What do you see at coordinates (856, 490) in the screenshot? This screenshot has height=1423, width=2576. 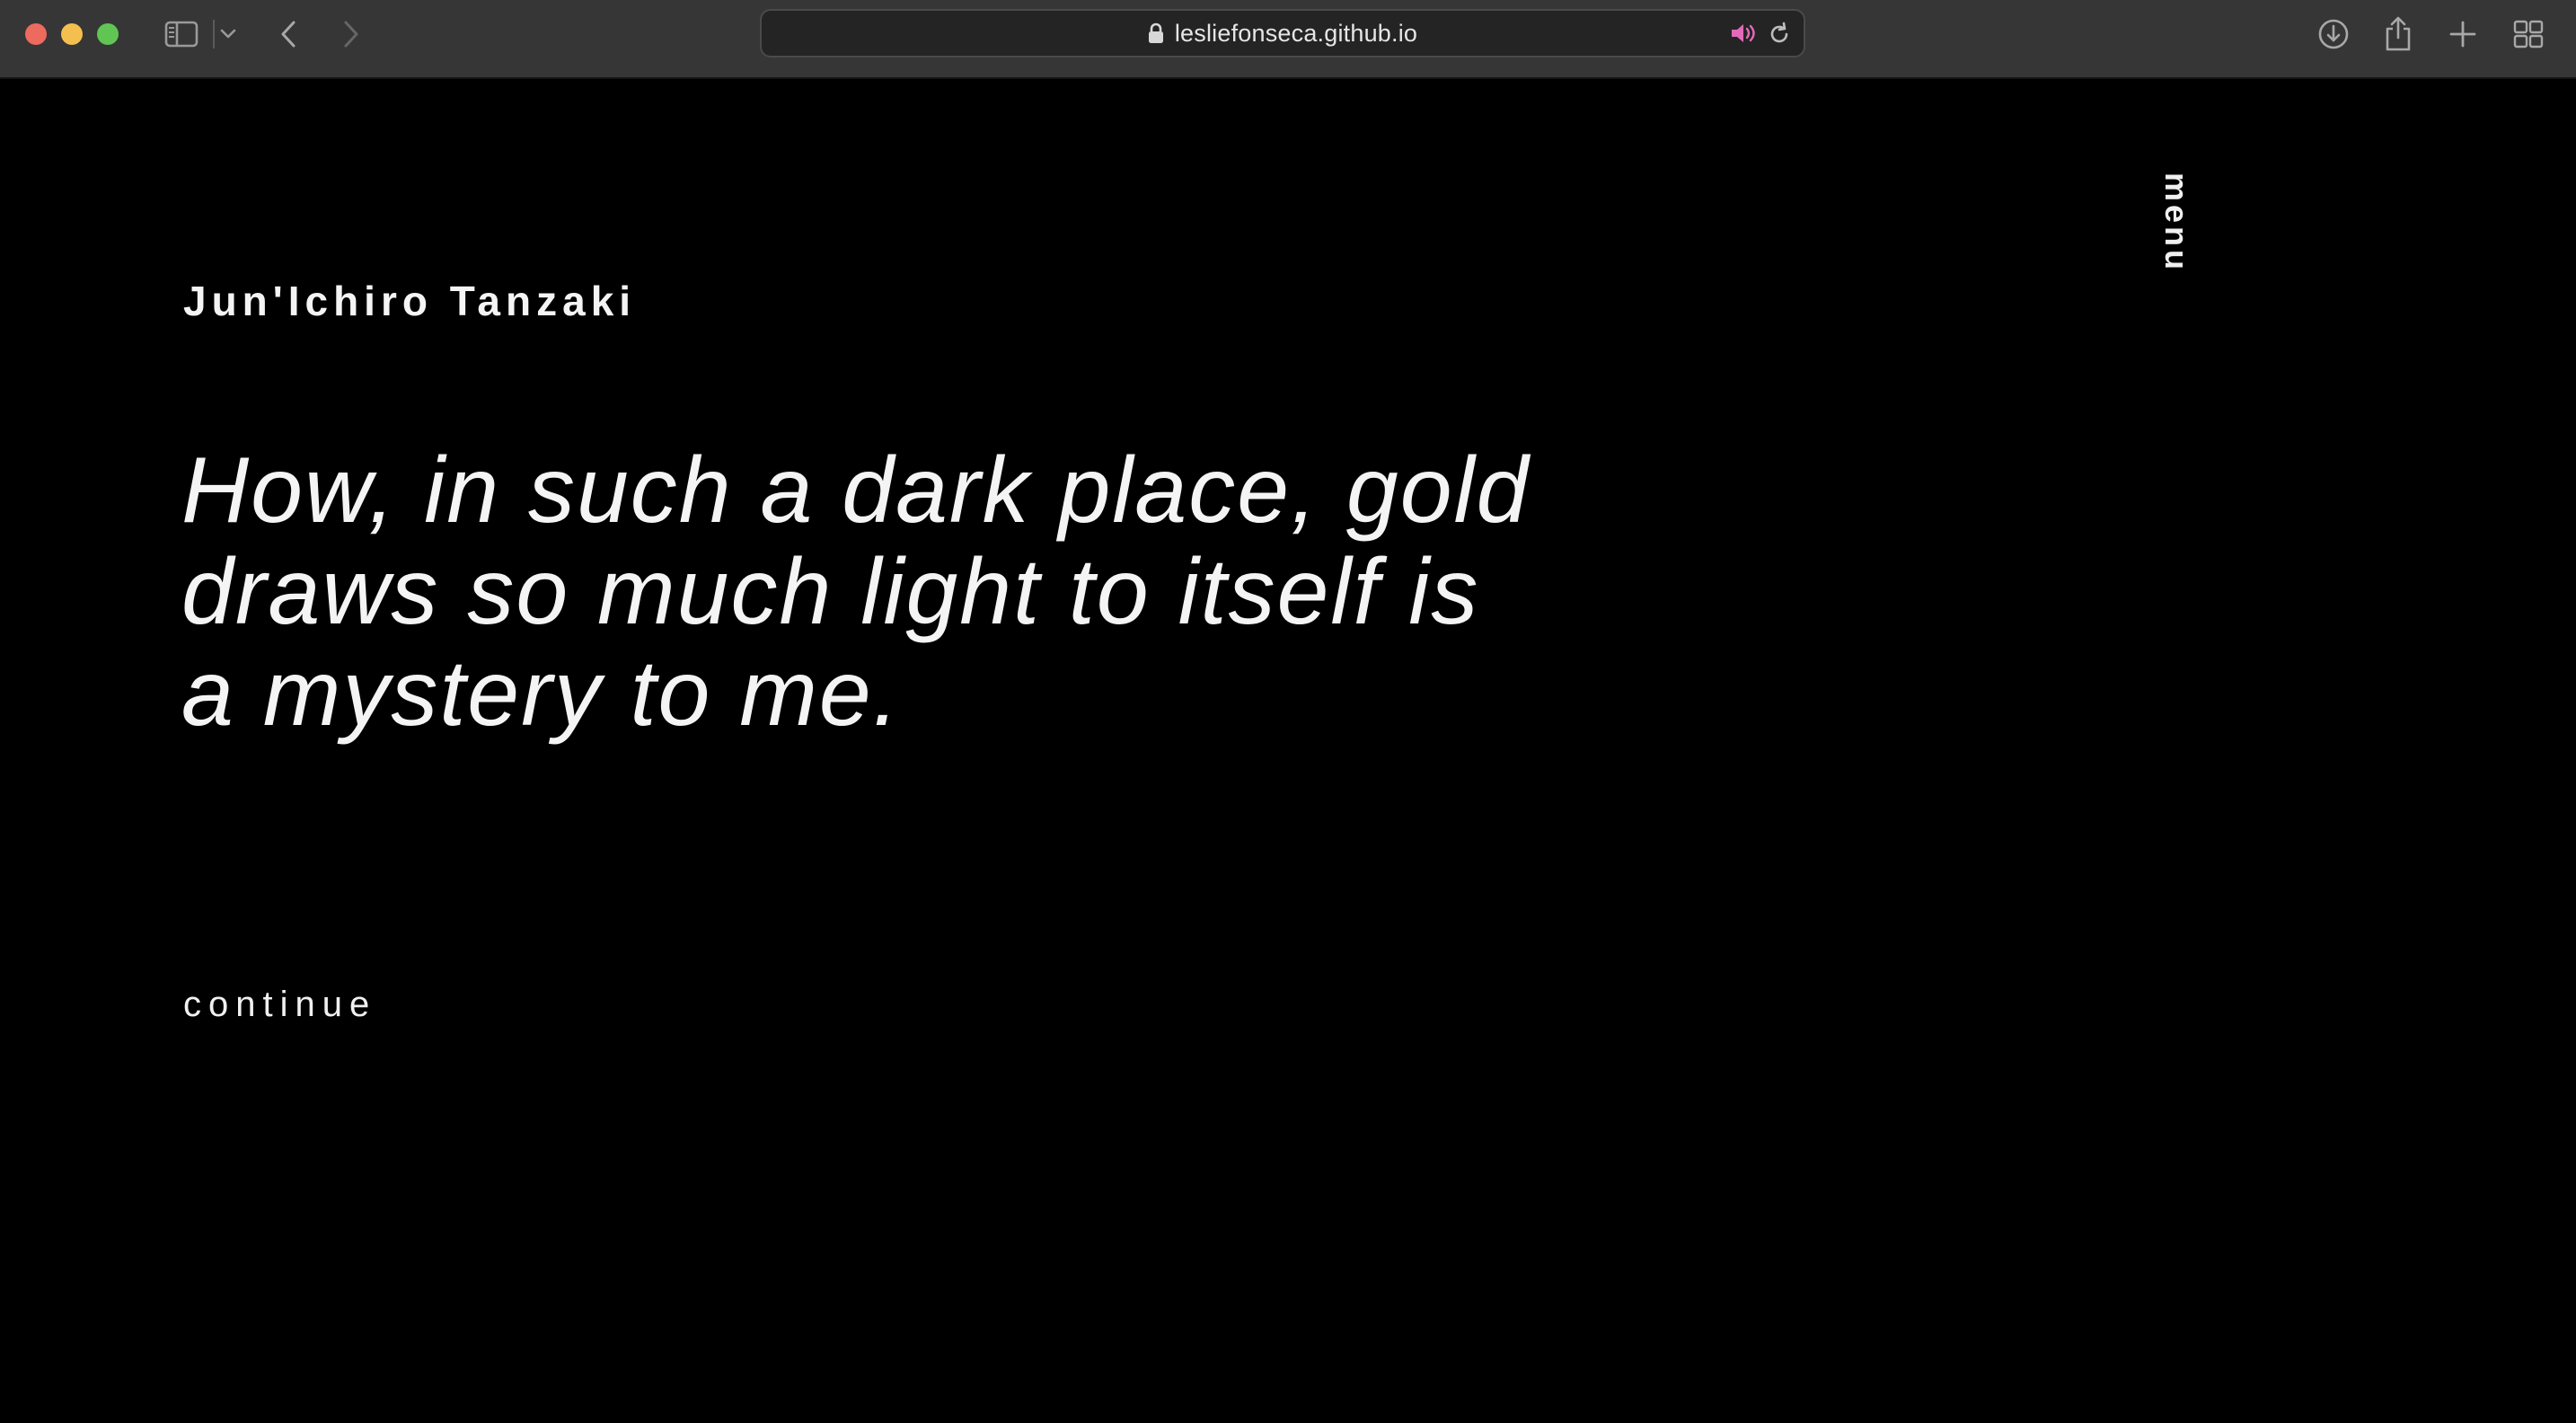 I see `quote-line: How, in such a dark place, gold` at bounding box center [856, 490].